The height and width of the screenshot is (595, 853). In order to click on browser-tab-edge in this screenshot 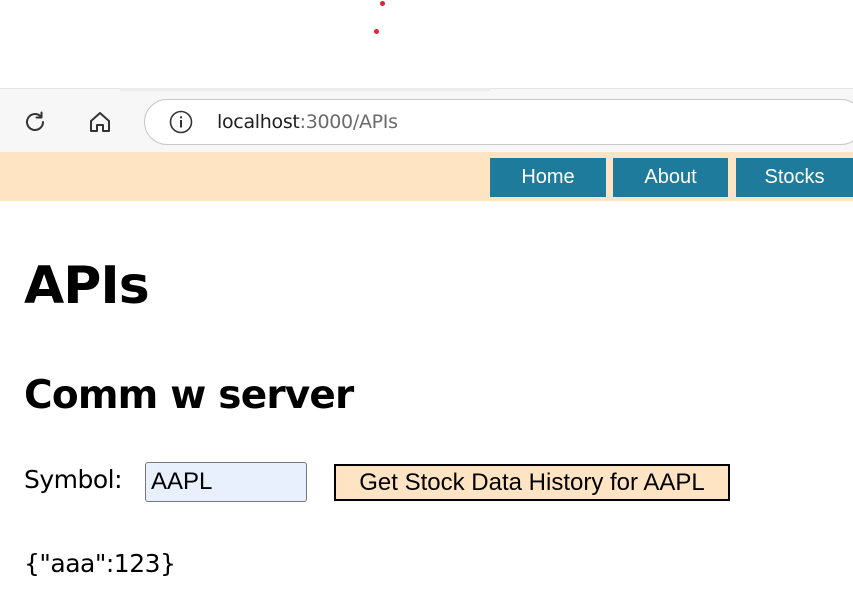, I will do `click(305, 89)`.